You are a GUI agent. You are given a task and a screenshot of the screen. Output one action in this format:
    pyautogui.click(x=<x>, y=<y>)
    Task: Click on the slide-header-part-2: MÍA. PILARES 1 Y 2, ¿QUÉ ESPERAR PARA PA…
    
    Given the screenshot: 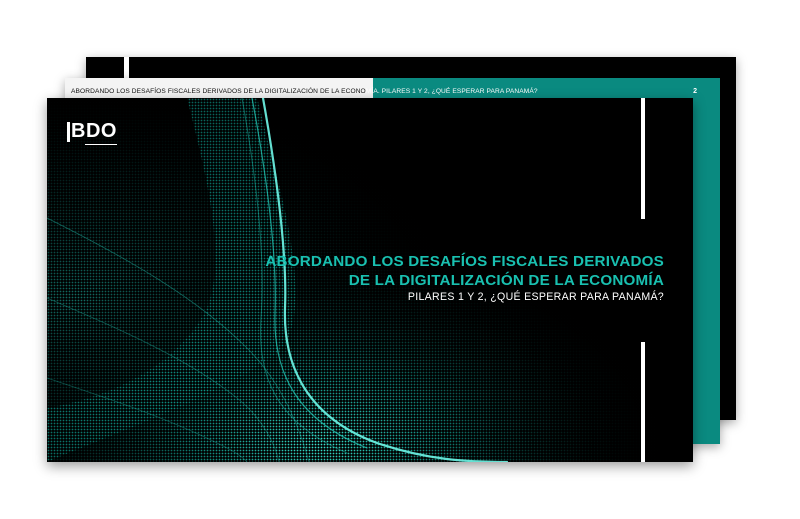 What is the action you would take?
    pyautogui.click(x=451, y=91)
    